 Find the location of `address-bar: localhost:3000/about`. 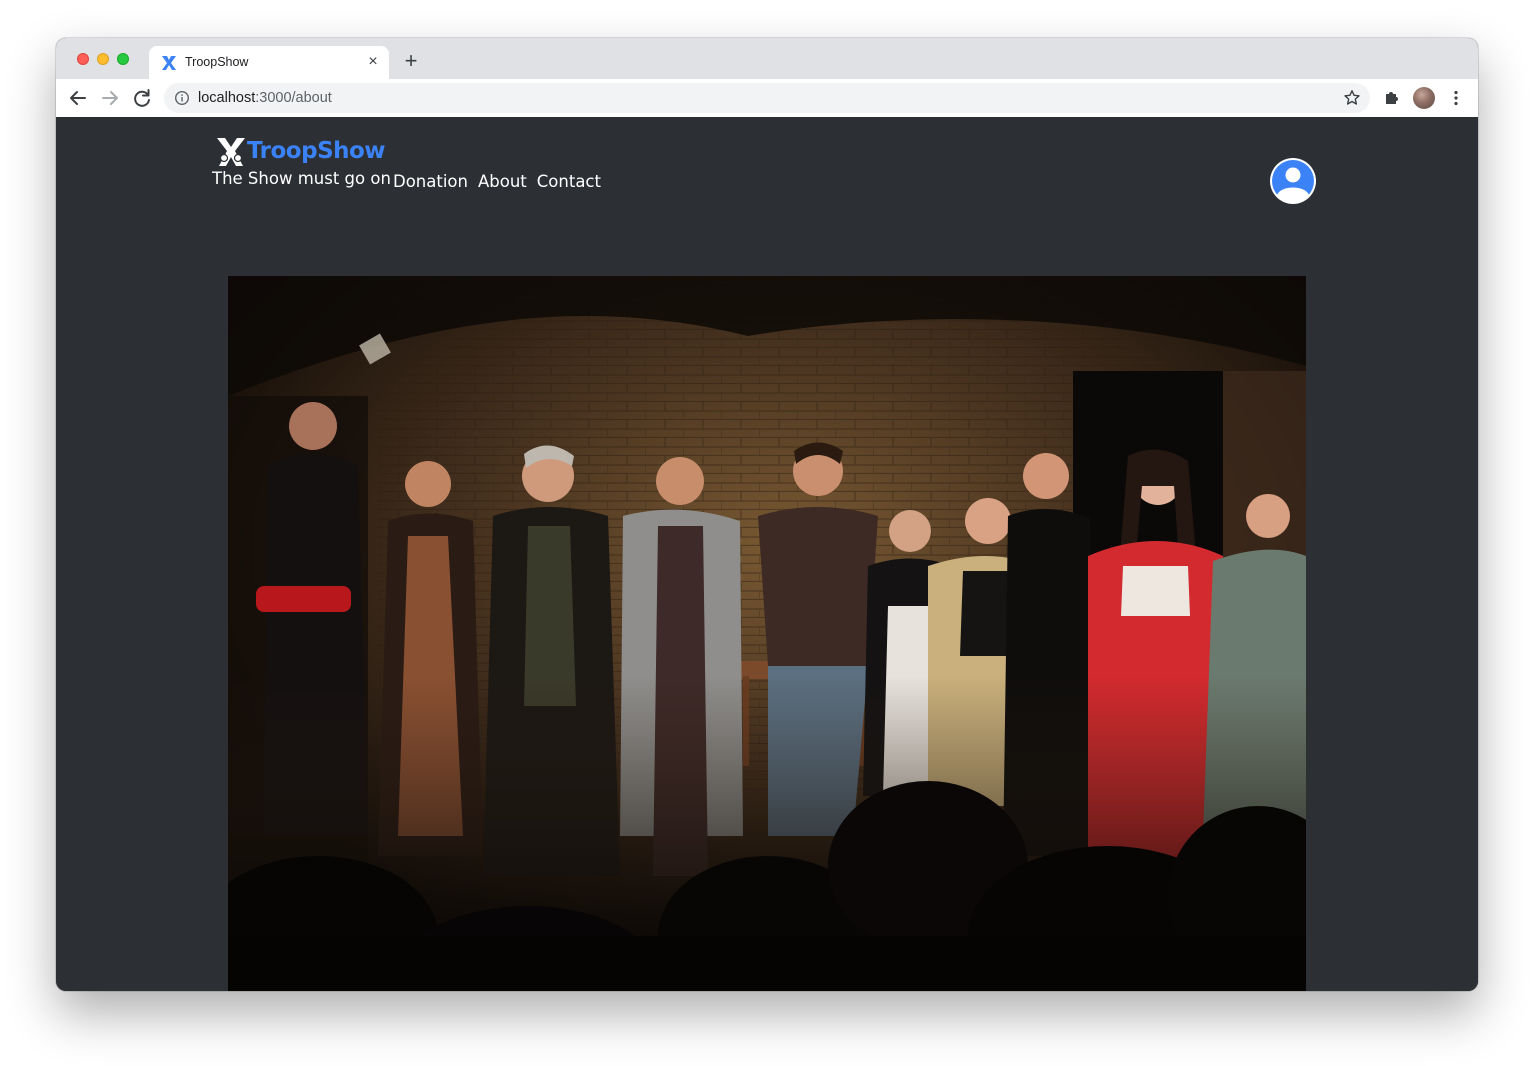

address-bar: localhost:3000/about is located at coordinates (767, 98).